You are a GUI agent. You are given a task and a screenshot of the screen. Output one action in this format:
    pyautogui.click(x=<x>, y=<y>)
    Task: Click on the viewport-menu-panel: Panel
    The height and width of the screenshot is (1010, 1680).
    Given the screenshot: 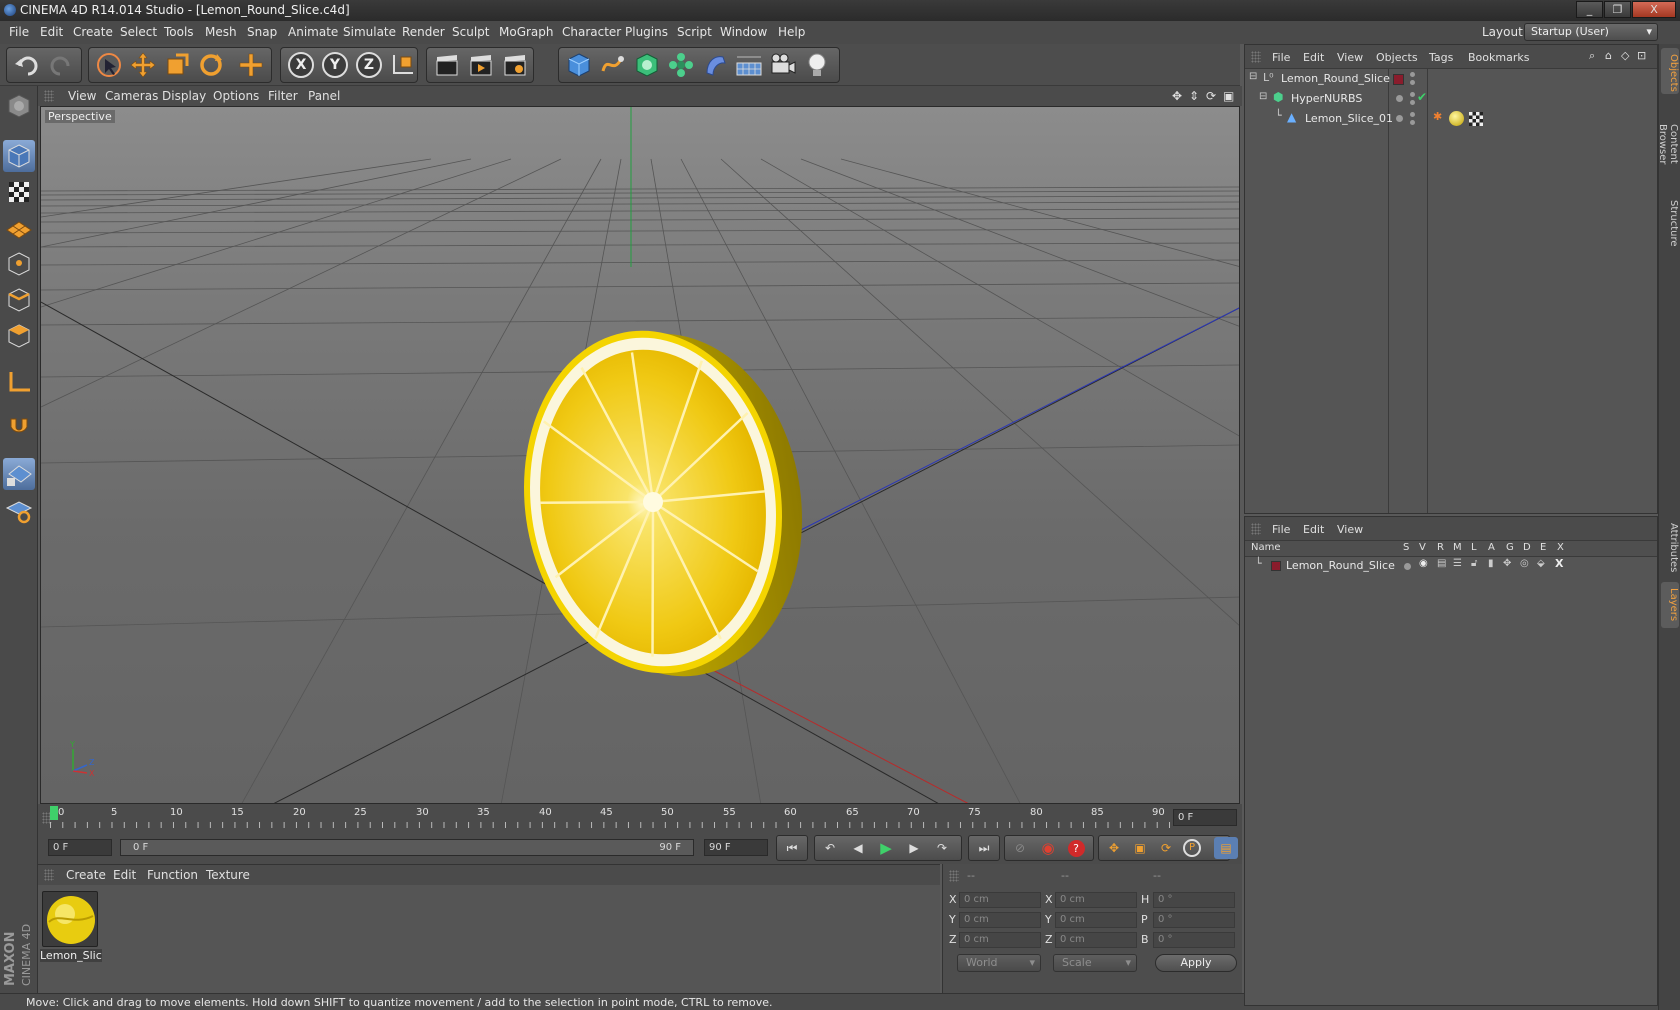 What is the action you would take?
    pyautogui.click(x=324, y=96)
    